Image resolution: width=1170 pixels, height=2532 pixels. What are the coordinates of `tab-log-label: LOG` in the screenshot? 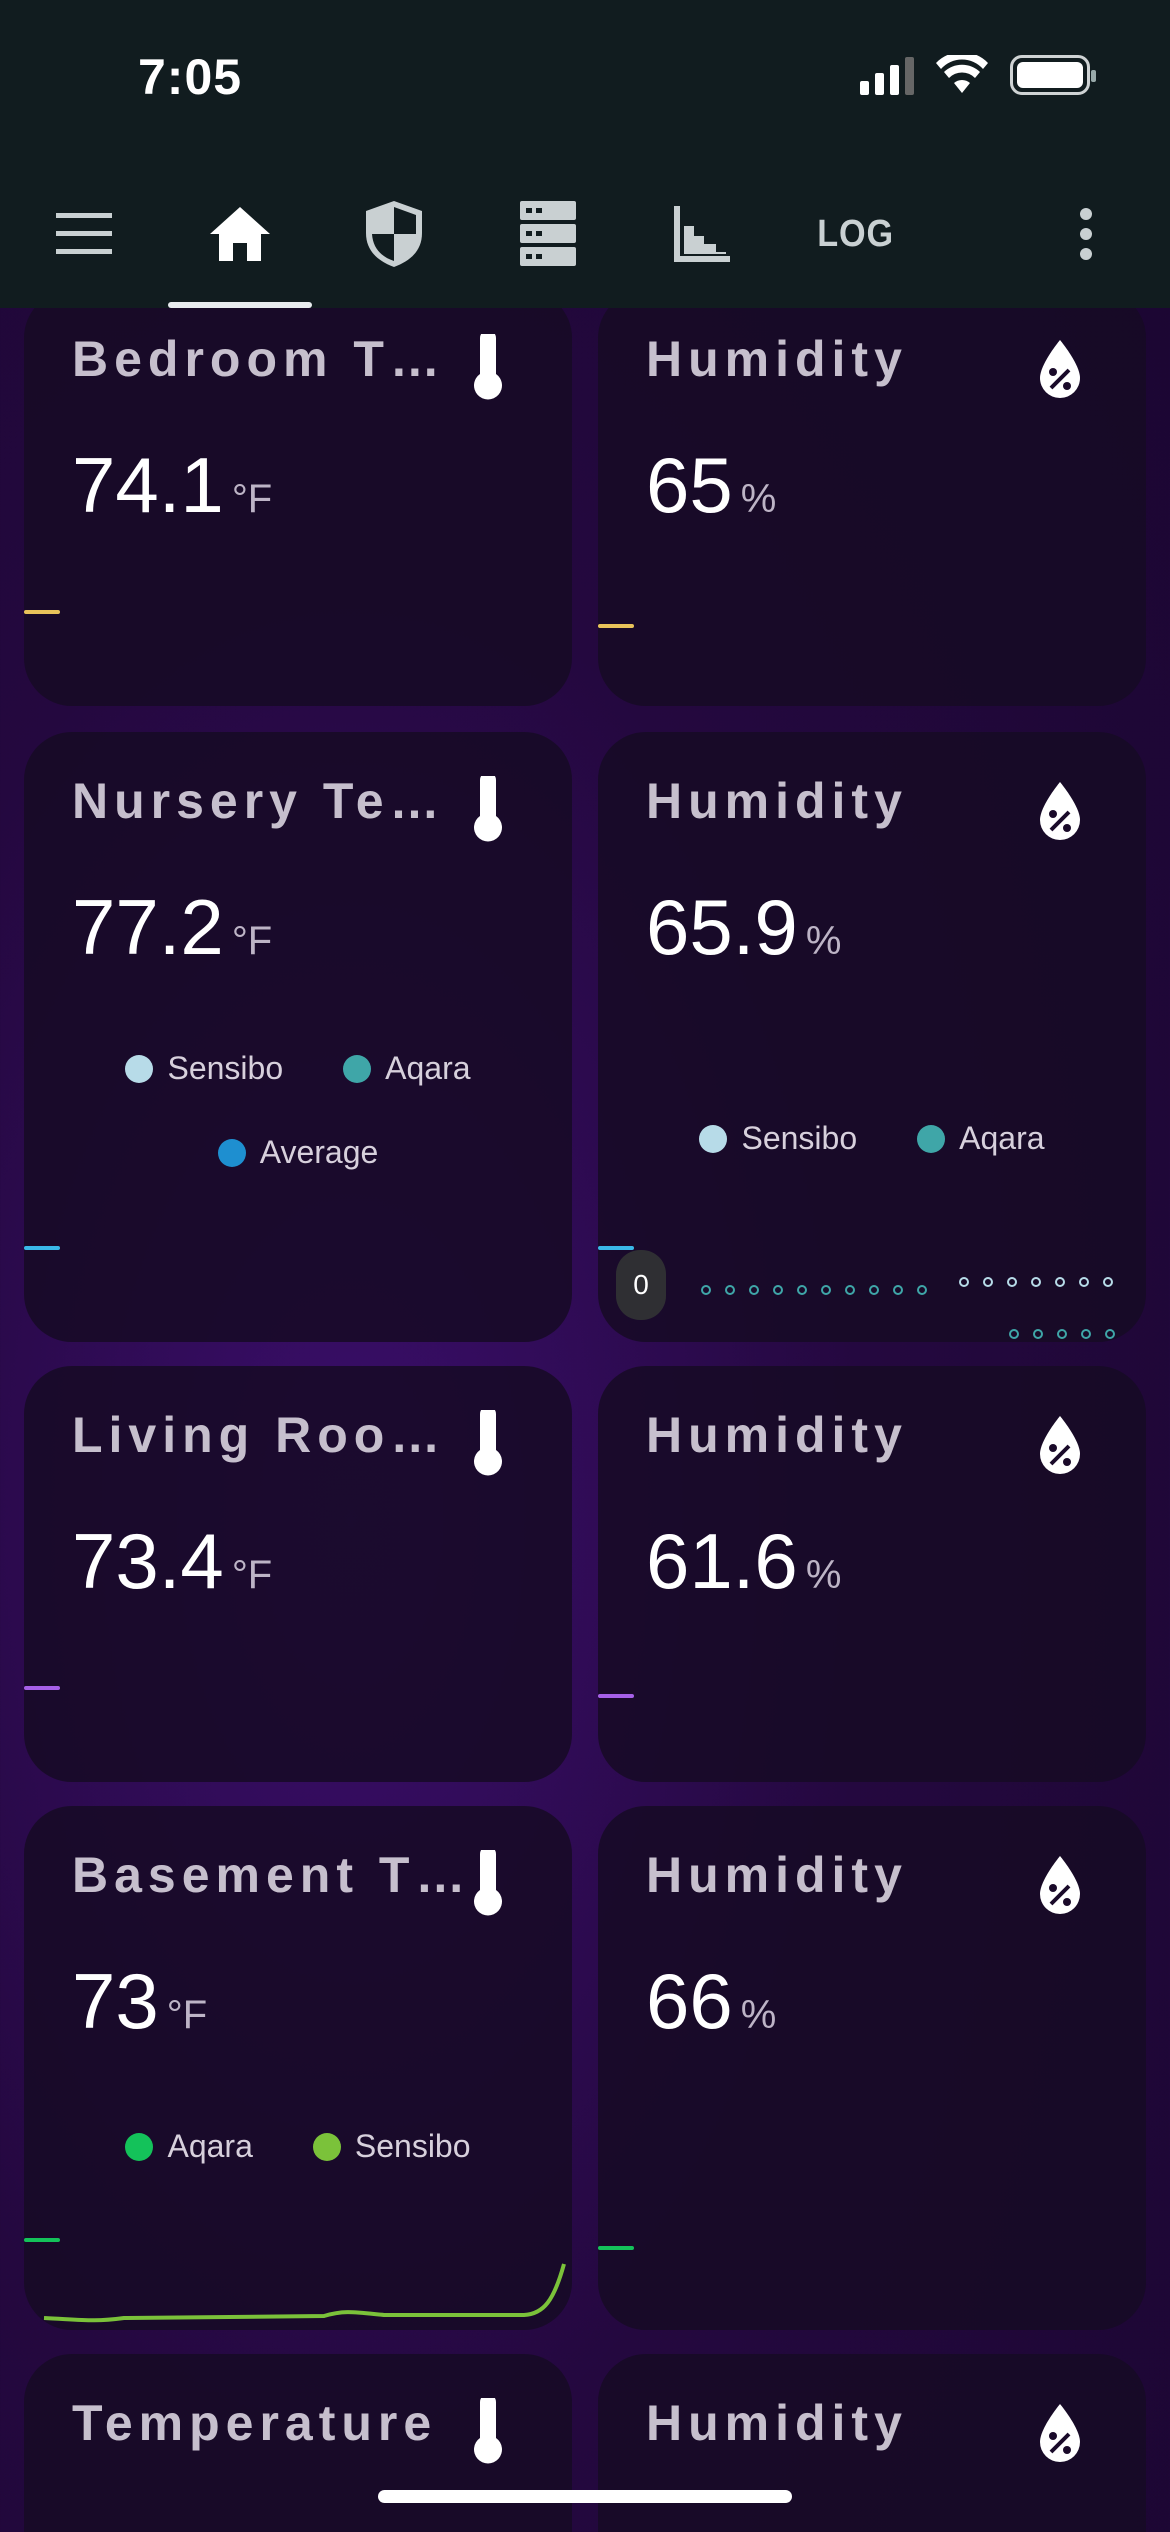 It's located at (856, 233).